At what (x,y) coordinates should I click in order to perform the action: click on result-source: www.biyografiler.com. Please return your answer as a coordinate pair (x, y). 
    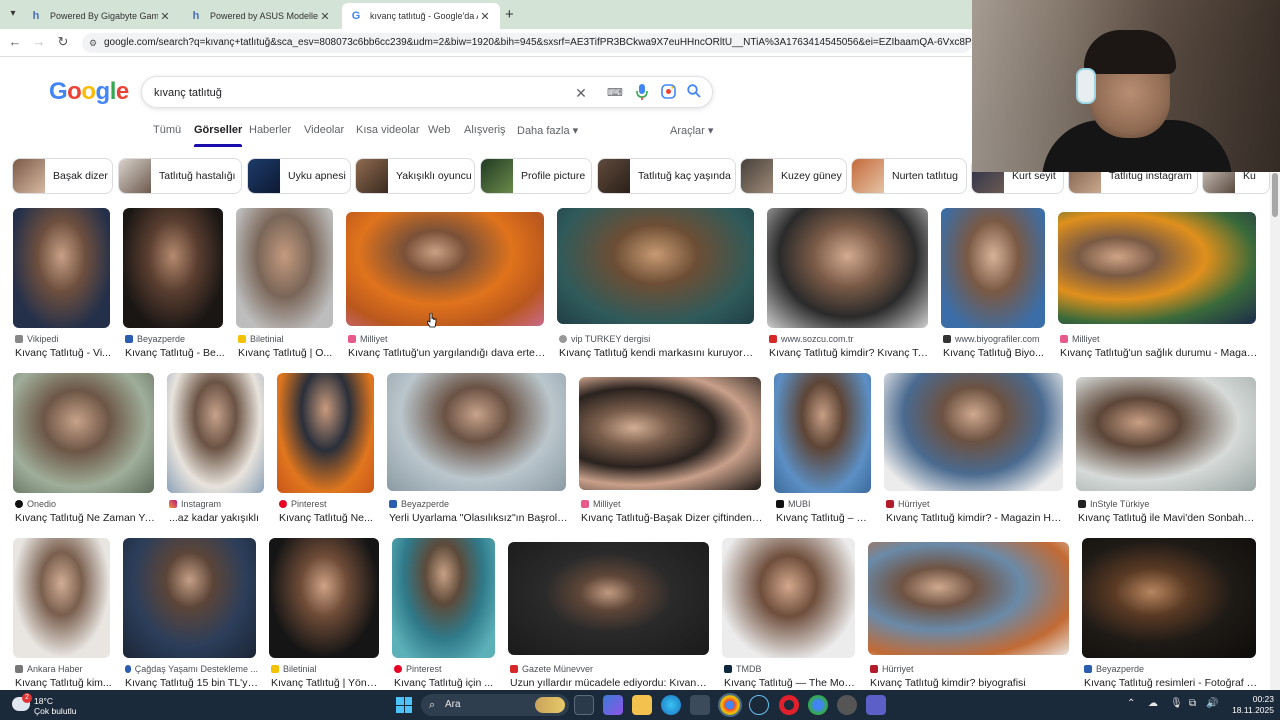
    Looking at the image, I should click on (995, 339).